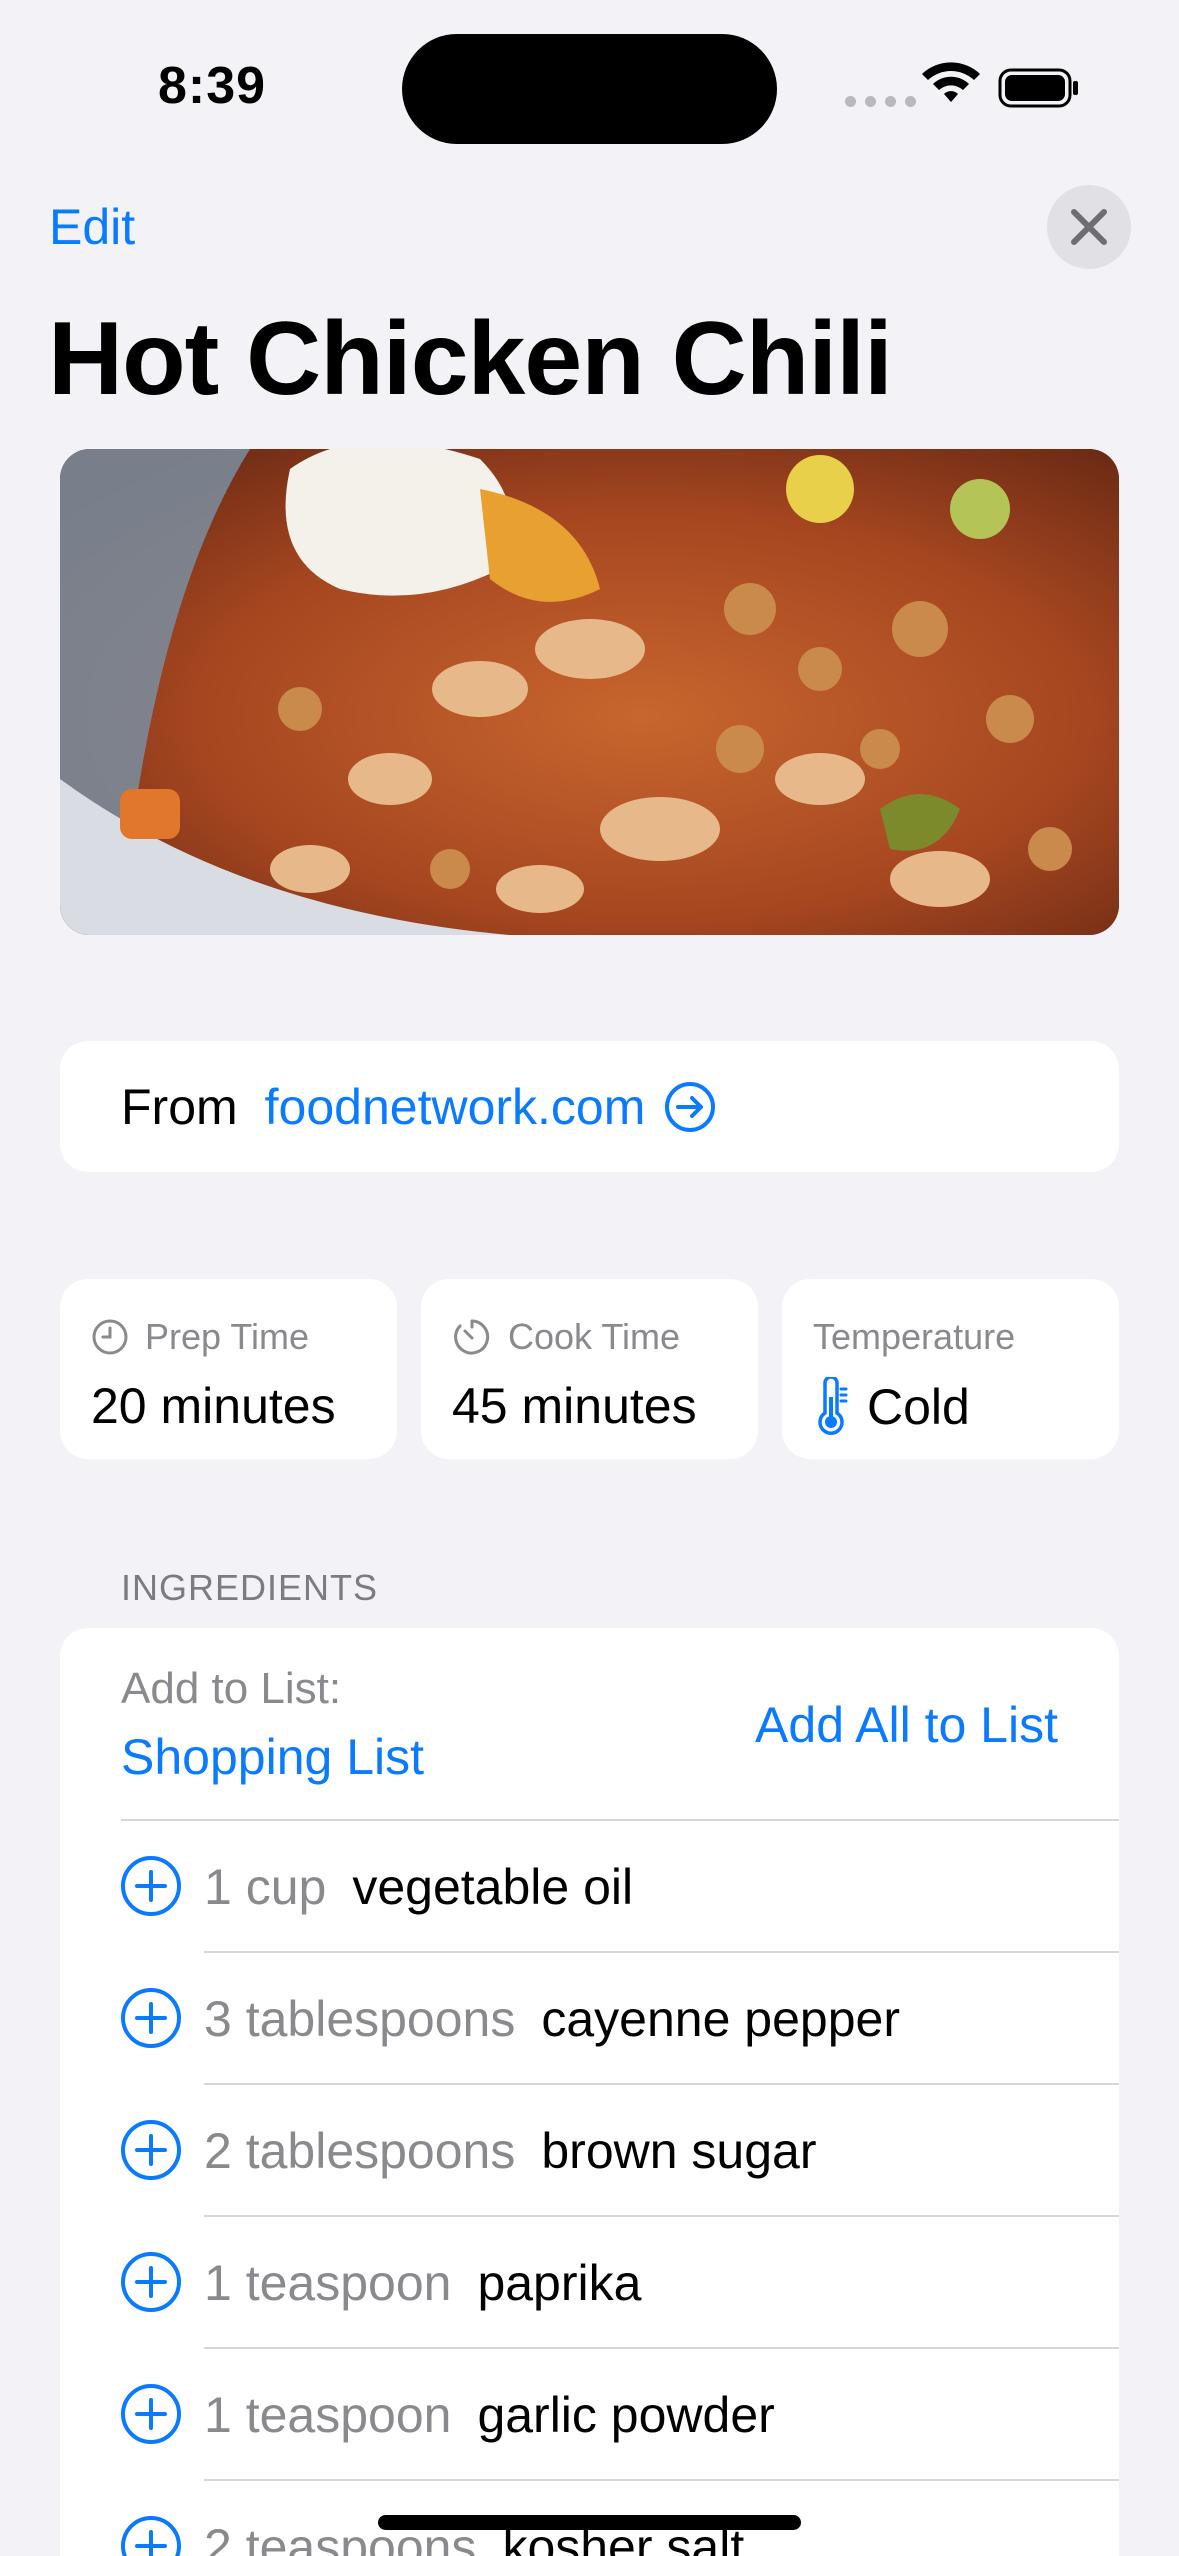 This screenshot has height=2556, width=1179. What do you see at coordinates (272, 1725) in the screenshot?
I see `add-to-list-picker: Add to List: Shopping List` at bounding box center [272, 1725].